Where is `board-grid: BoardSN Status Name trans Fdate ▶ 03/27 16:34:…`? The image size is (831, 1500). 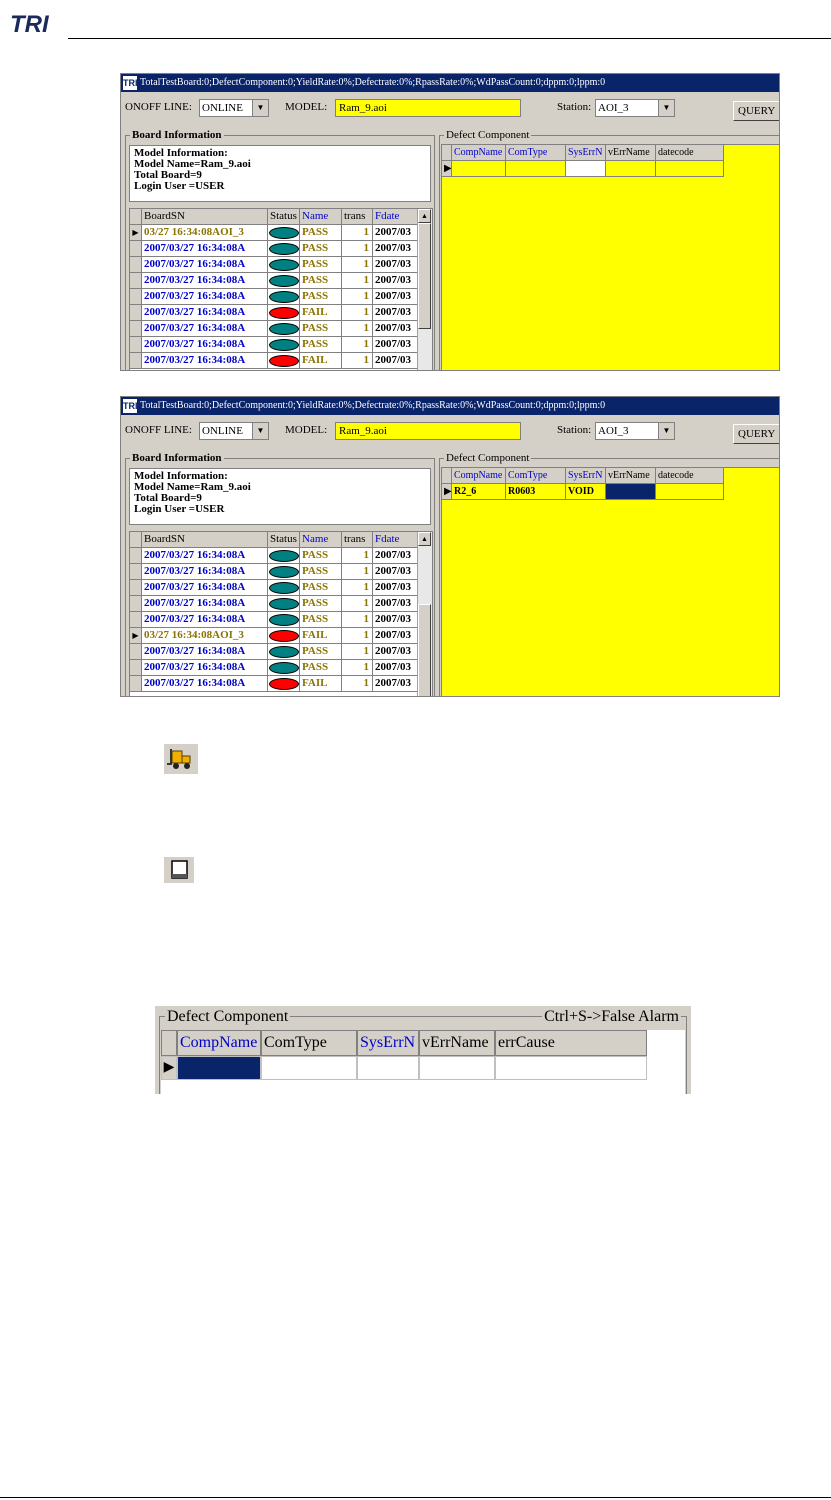 board-grid: BoardSN Status Name trans Fdate ▶ 03/27 16:34:… is located at coordinates (281, 289).